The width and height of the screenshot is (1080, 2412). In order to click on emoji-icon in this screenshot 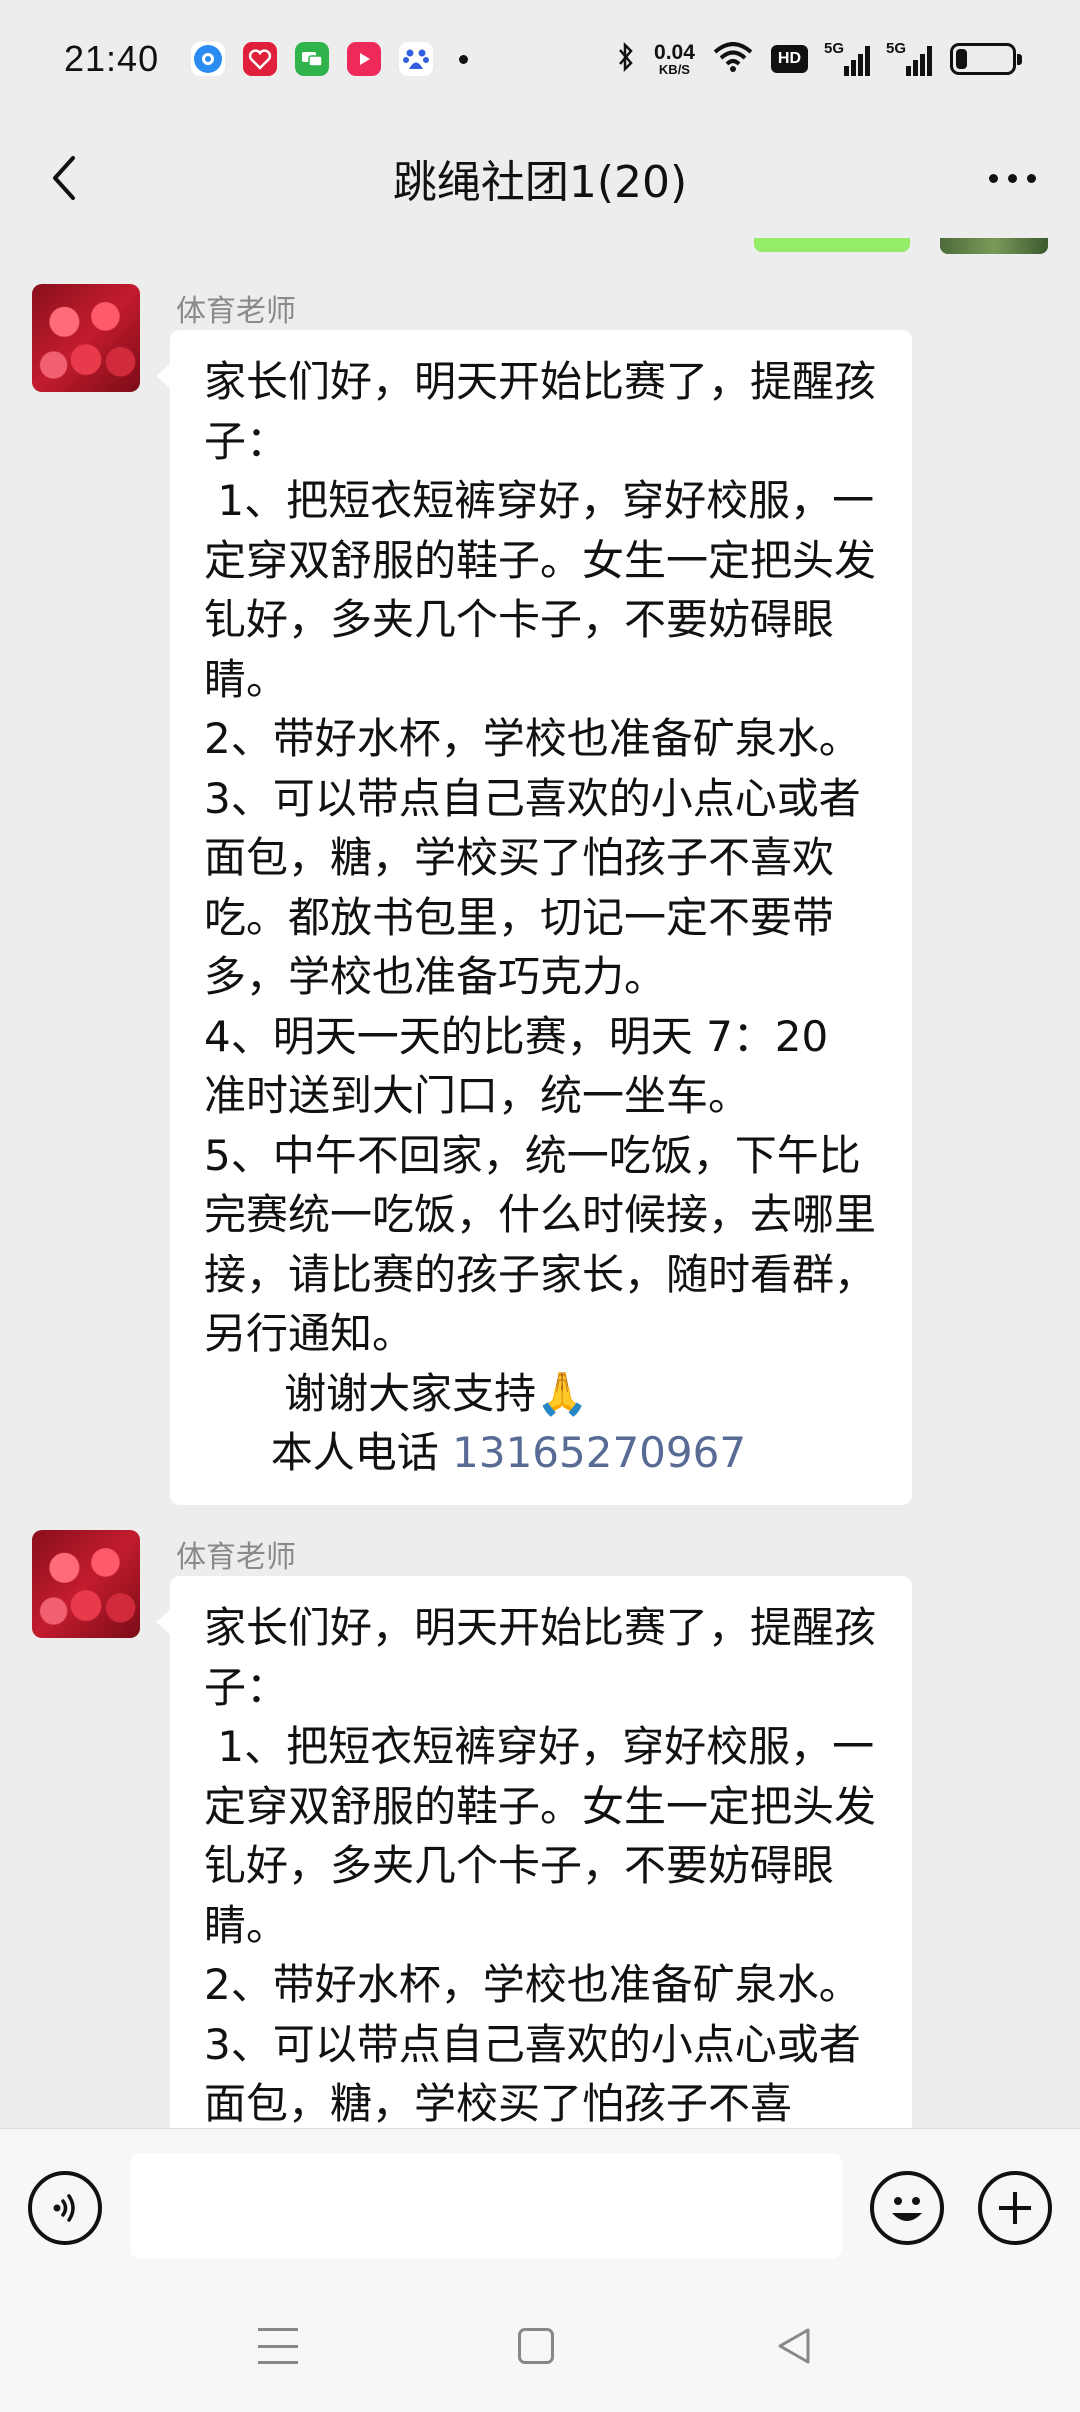, I will do `click(907, 2209)`.